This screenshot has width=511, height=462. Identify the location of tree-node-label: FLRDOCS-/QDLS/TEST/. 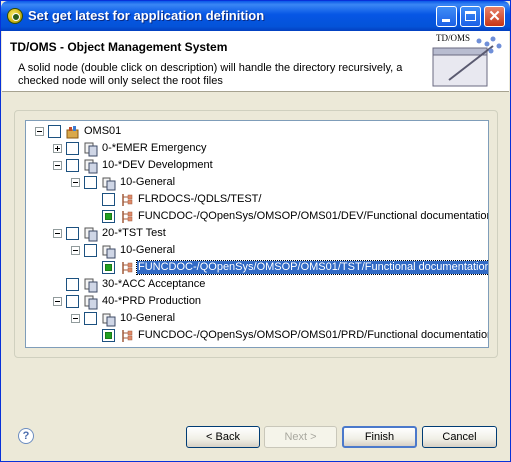
(199, 199).